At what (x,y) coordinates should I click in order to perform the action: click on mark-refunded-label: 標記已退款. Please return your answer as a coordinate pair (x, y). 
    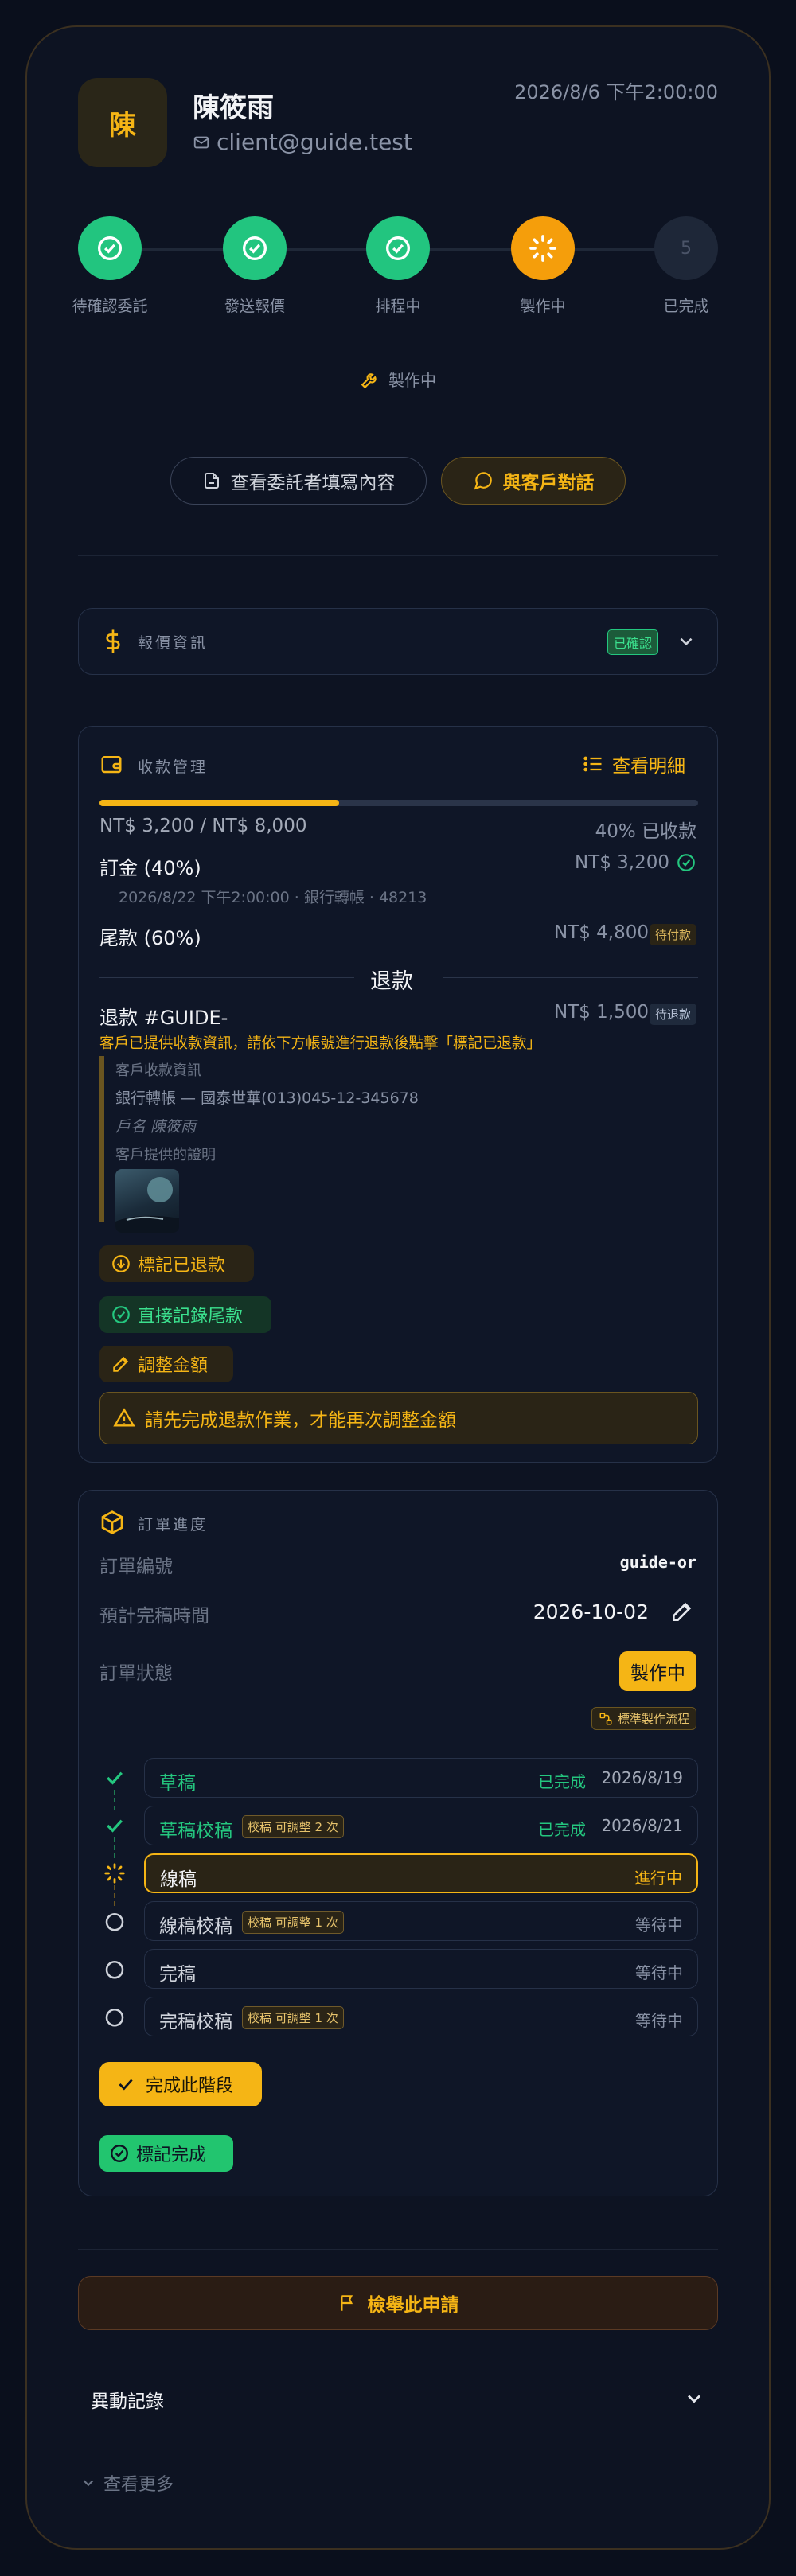
    Looking at the image, I should click on (182, 1266).